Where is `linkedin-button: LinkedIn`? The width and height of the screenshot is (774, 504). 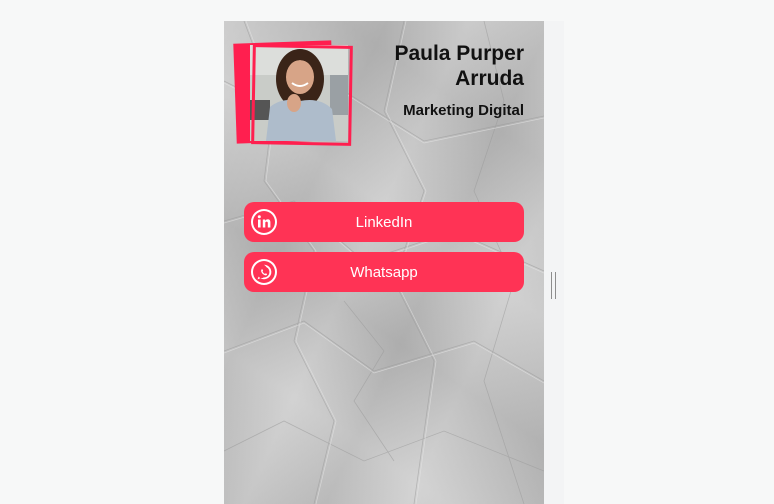
linkedin-button: LinkedIn is located at coordinates (384, 222).